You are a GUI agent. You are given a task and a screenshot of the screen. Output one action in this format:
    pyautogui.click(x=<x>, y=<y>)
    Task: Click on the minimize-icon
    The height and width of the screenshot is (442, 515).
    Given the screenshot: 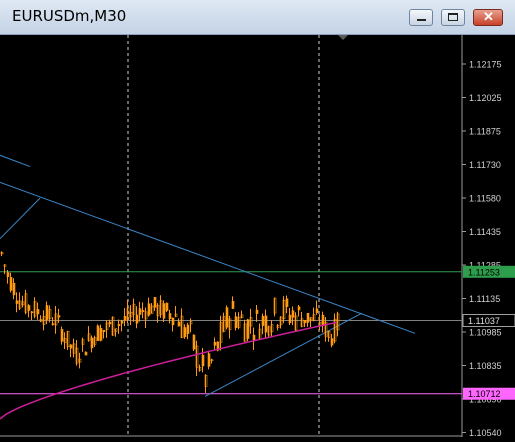 What is the action you would take?
    pyautogui.click(x=421, y=20)
    